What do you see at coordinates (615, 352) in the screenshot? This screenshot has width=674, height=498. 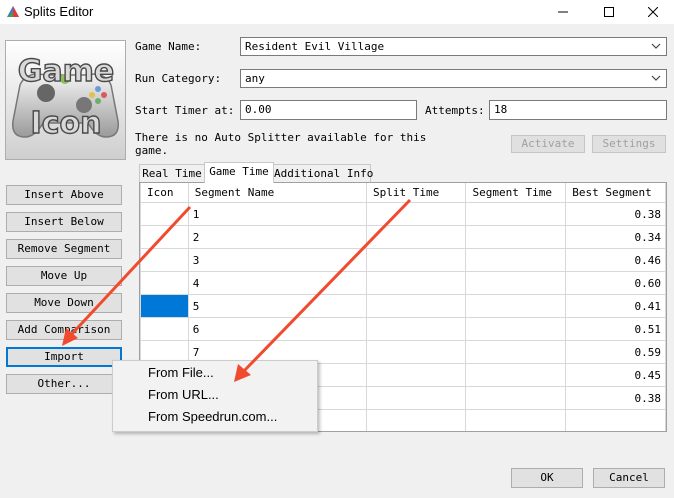 I see `best-segment-cell: 0.59` at bounding box center [615, 352].